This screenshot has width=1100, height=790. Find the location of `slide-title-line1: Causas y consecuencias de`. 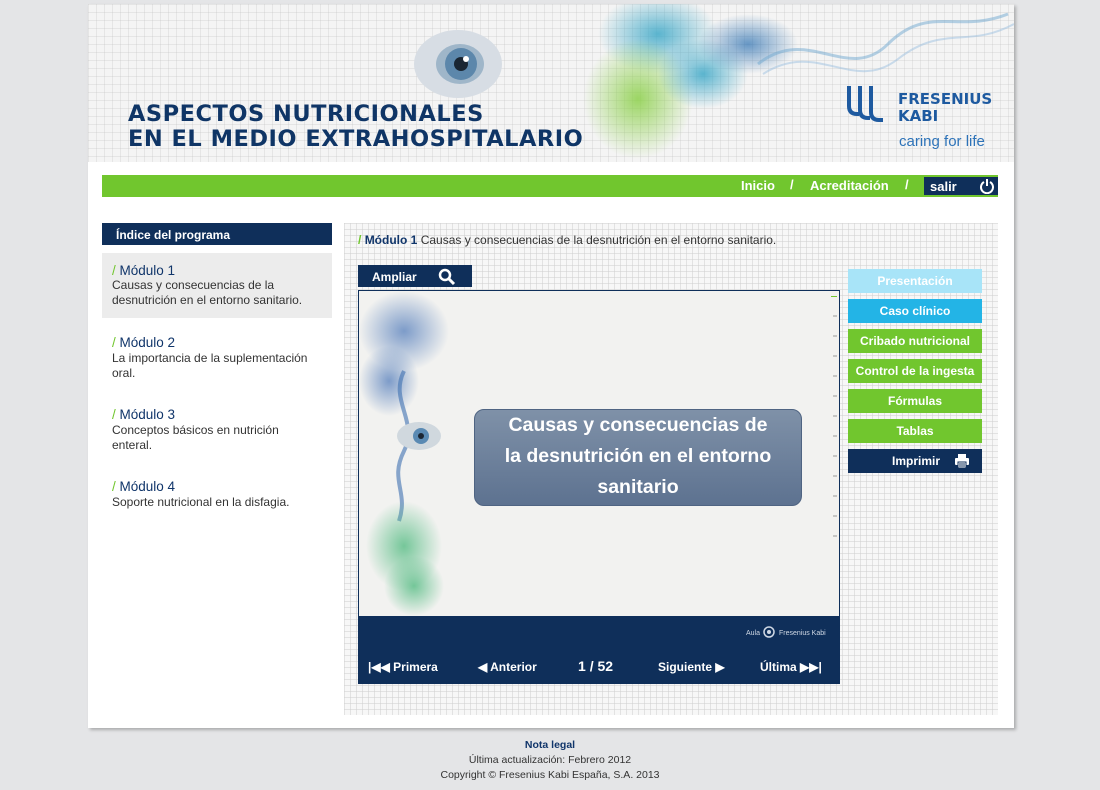

slide-title-line1: Causas y consecuencias de is located at coordinates (638, 425).